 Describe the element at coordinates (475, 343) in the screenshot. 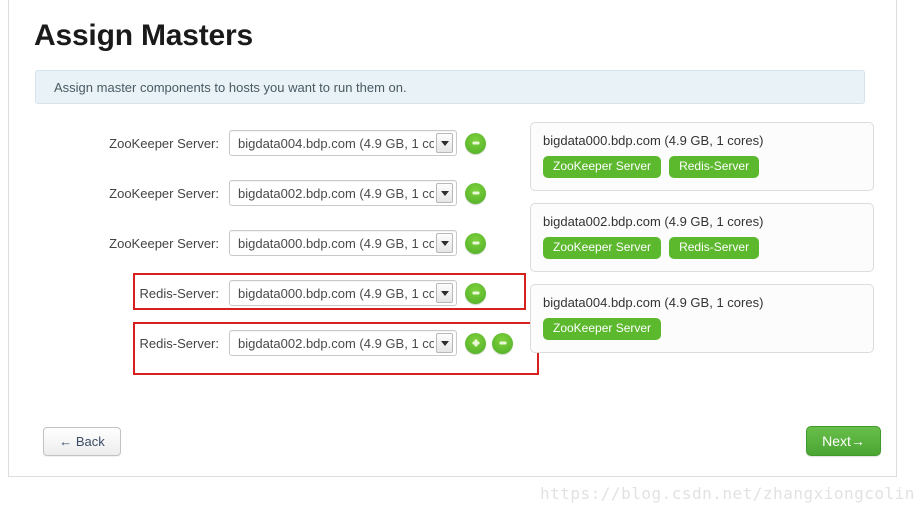

I see `add-component-icon` at that location.